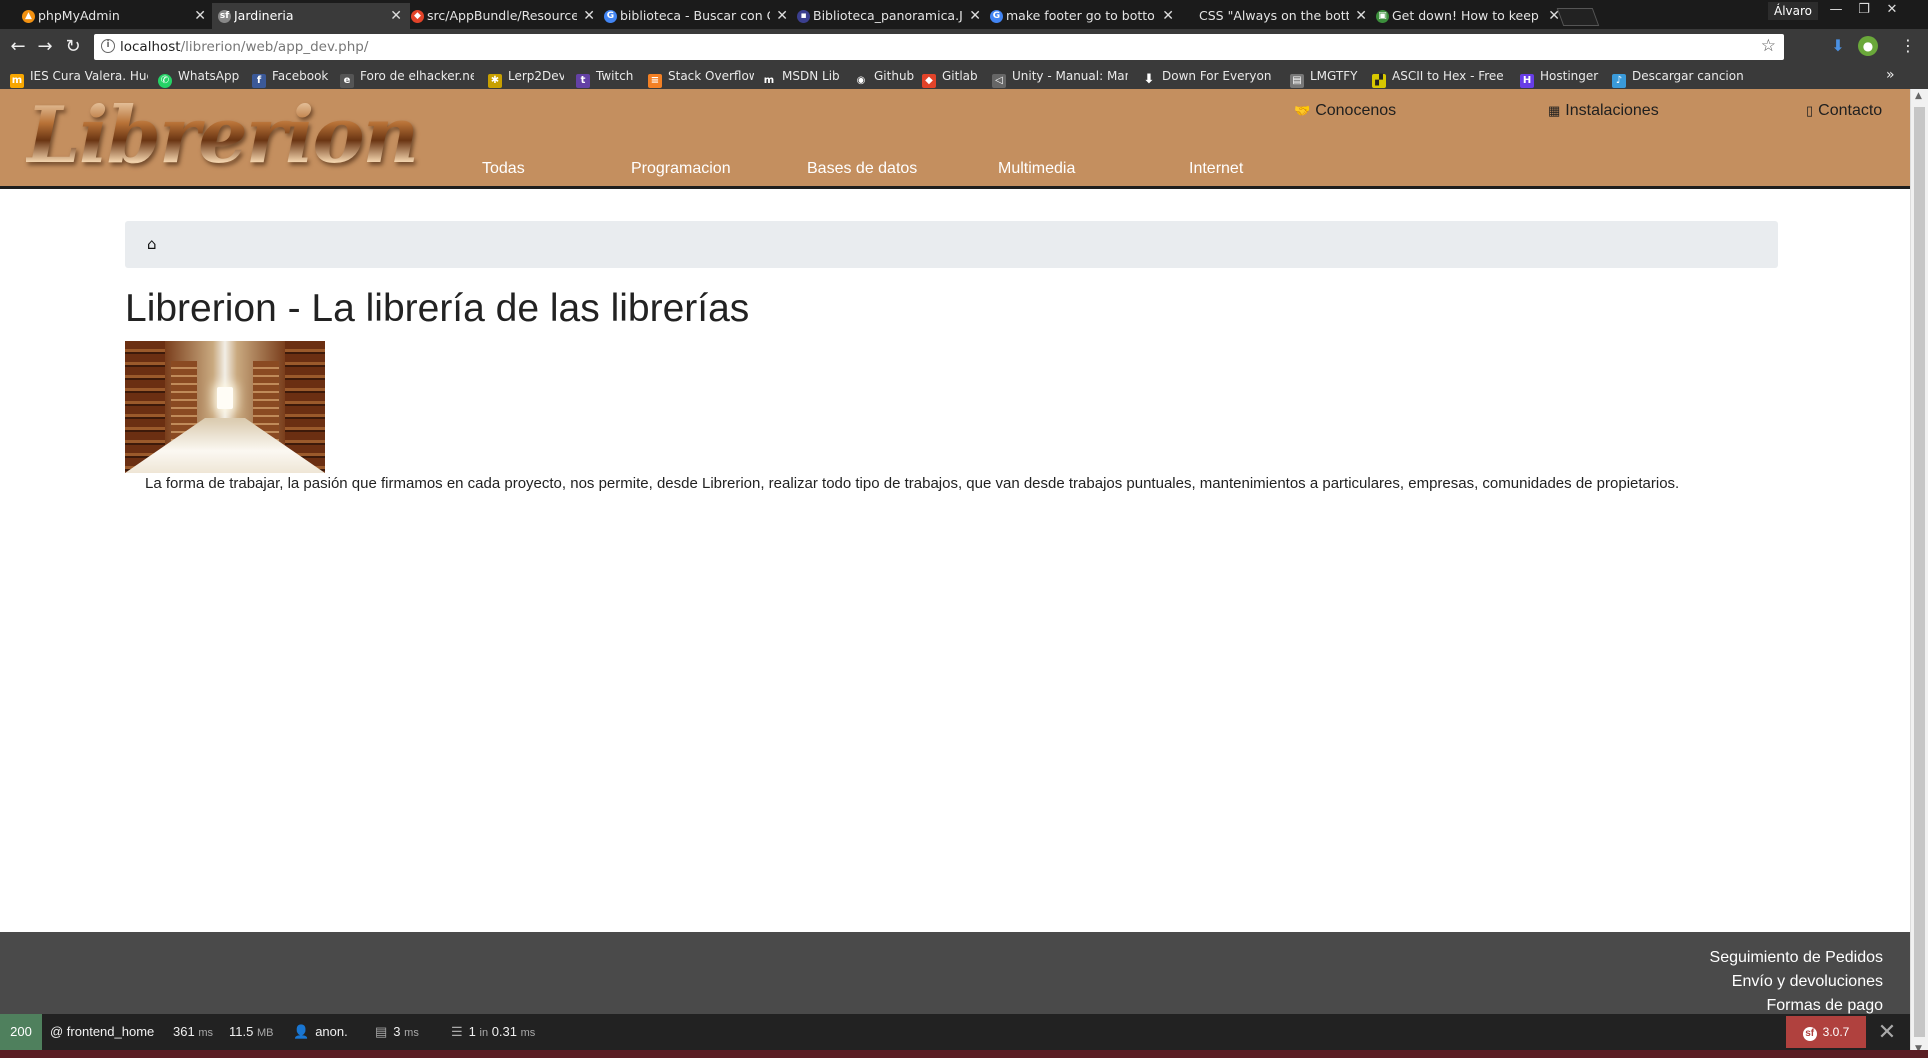  I want to click on msdn-icon: m, so click(769, 81).